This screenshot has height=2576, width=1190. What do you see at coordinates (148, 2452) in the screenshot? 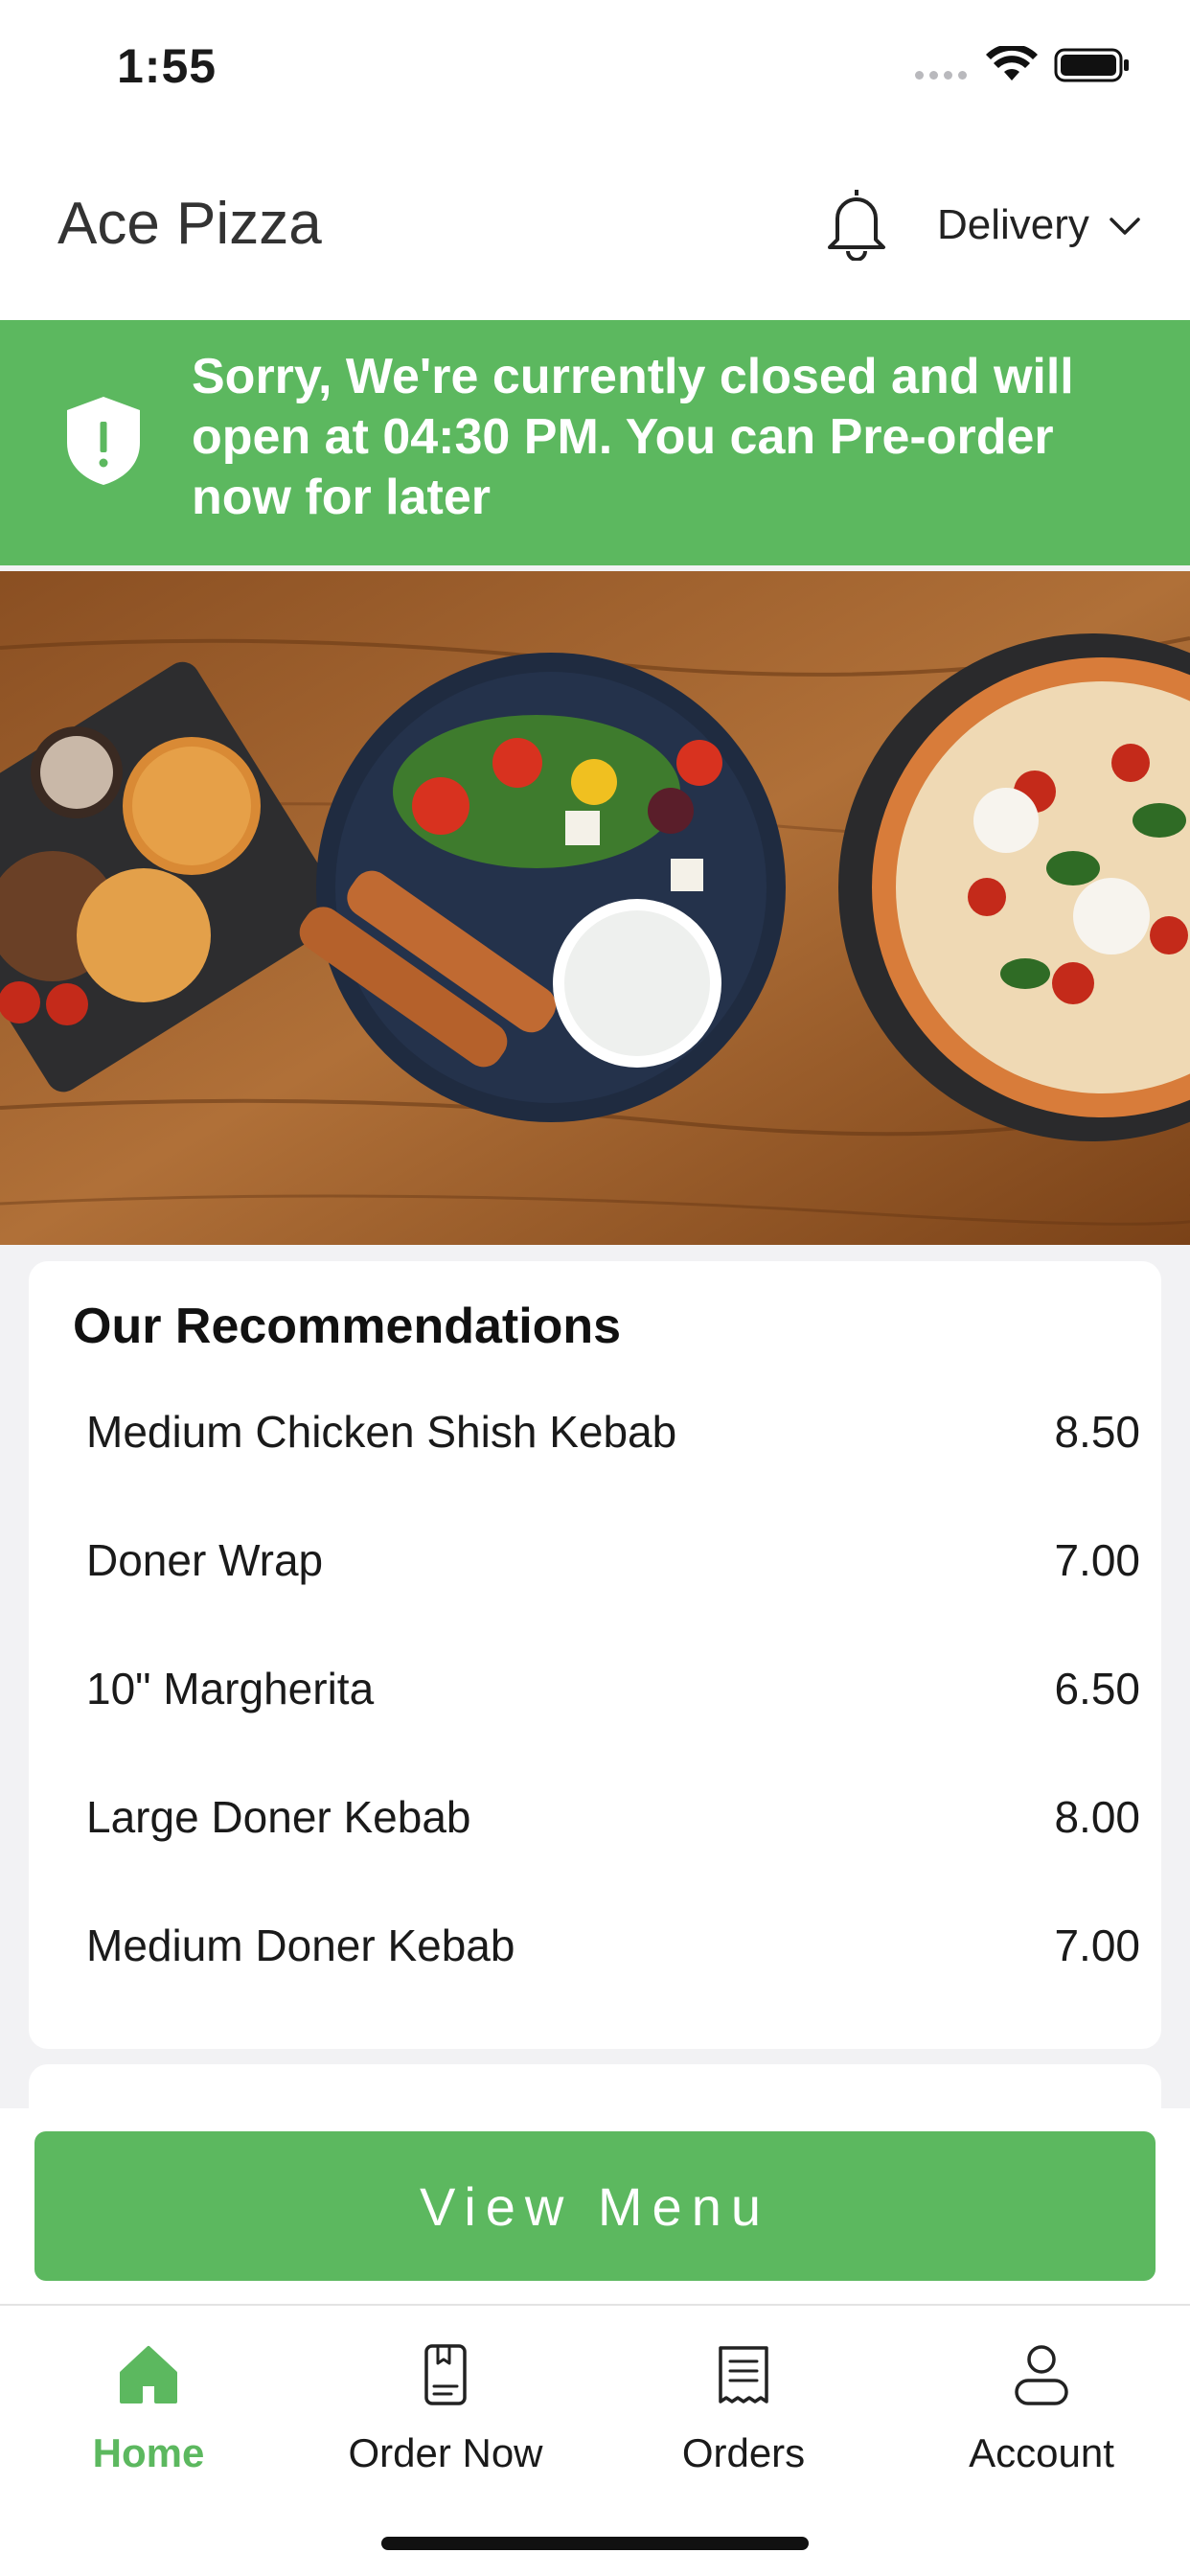
I see `tab-label: Home` at bounding box center [148, 2452].